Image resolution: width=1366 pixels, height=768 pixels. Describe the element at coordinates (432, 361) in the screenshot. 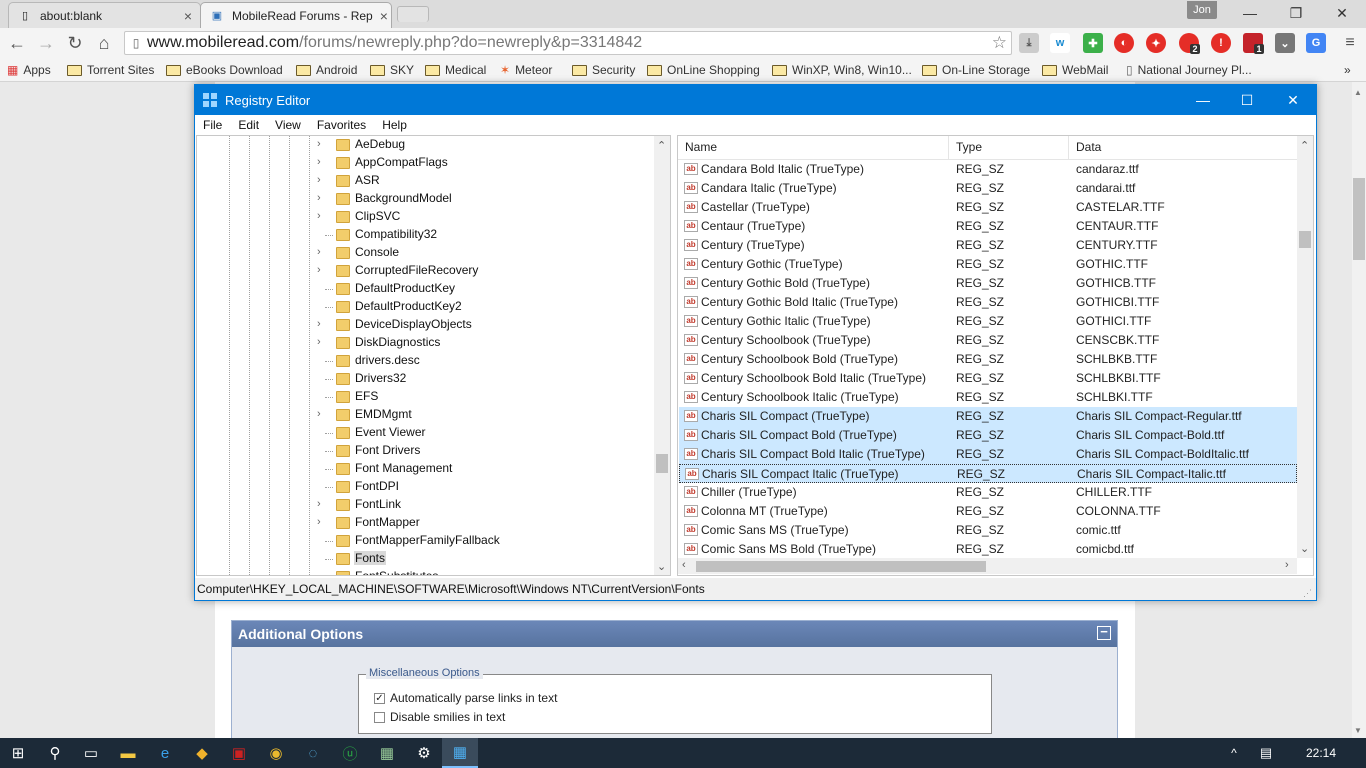

I see `tree-item: drivers.desc` at that location.